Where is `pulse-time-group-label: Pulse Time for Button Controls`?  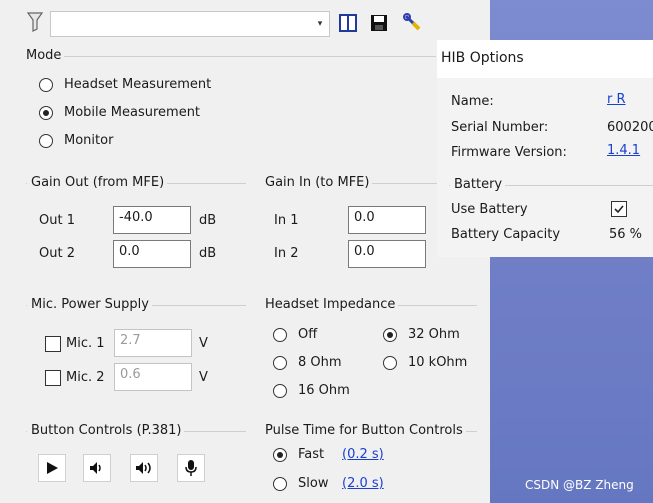 pulse-time-group-label: Pulse Time for Button Controls is located at coordinates (363, 430).